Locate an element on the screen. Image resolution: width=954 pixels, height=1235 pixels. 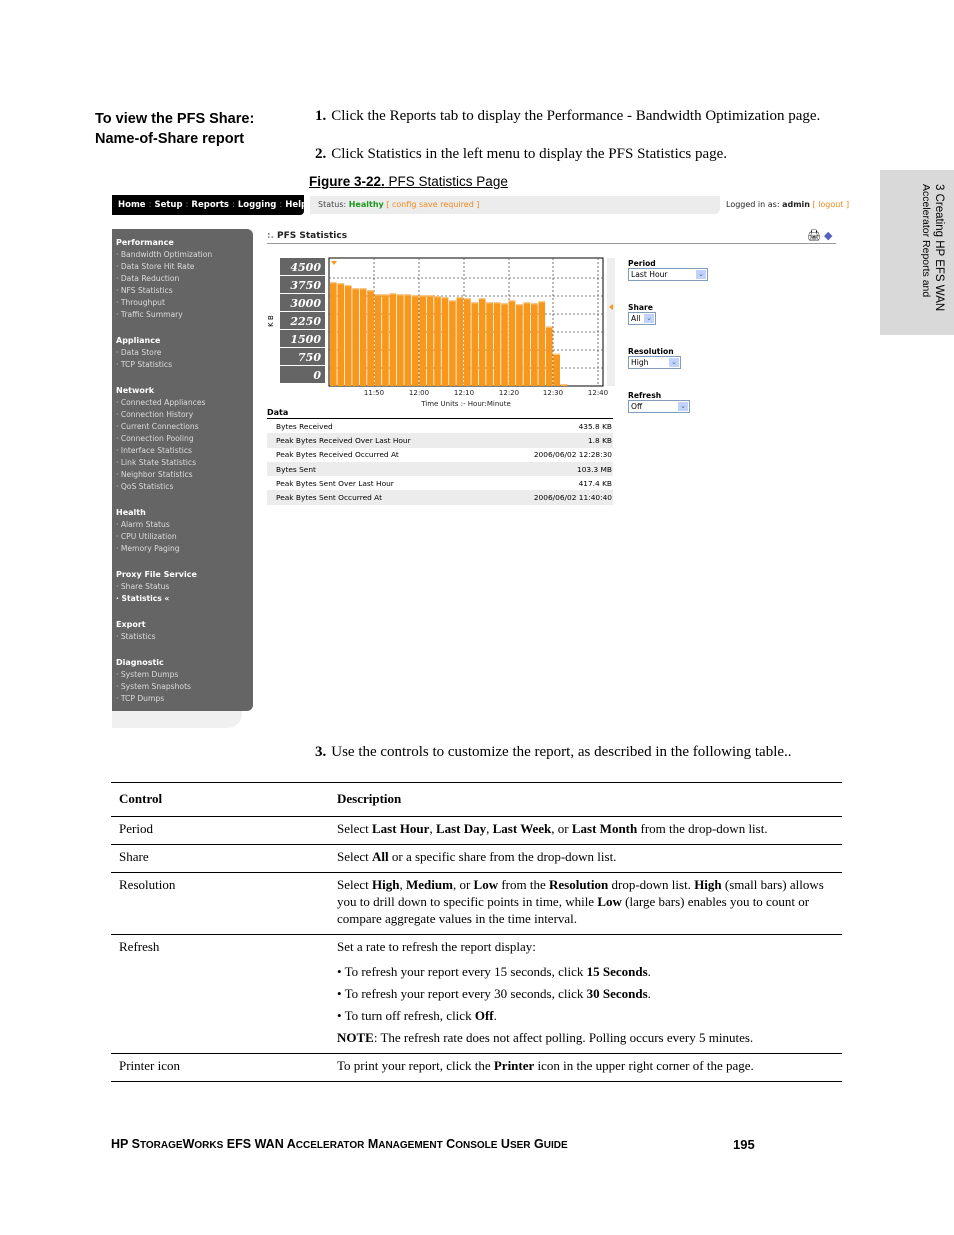
menu-item: · Statistics is located at coordinates (184, 637).